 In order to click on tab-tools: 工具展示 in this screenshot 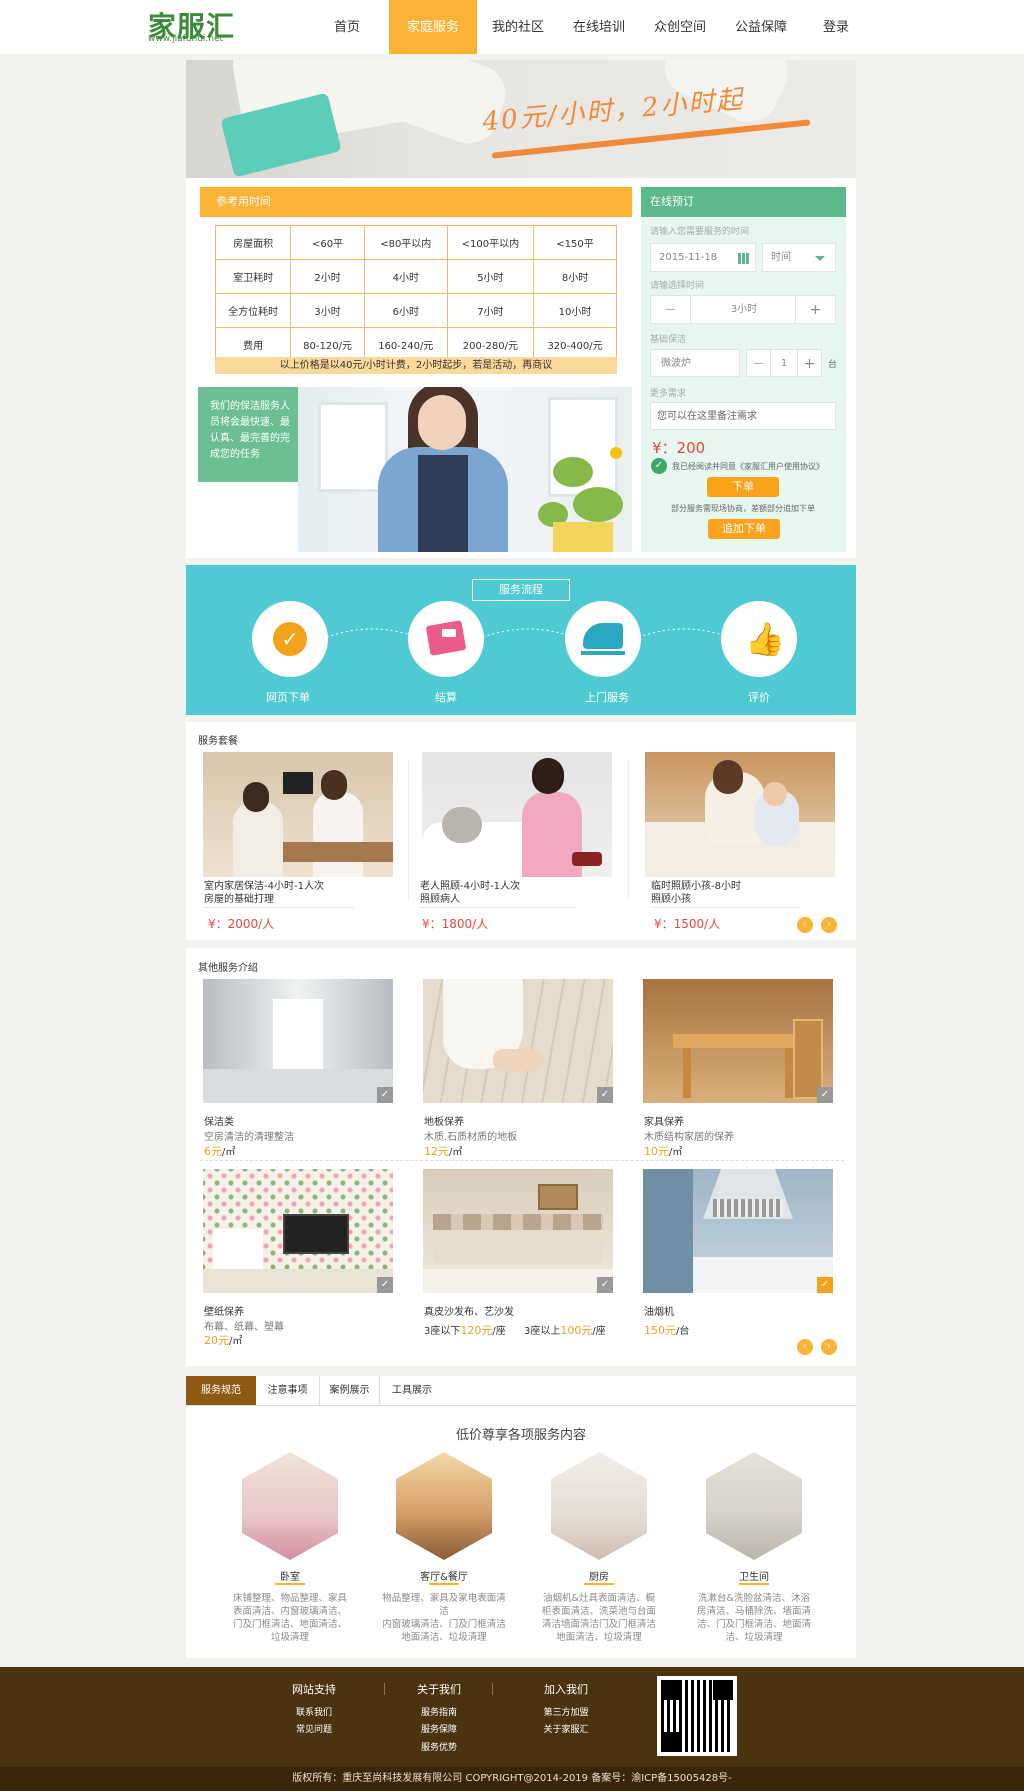, I will do `click(412, 1390)`.